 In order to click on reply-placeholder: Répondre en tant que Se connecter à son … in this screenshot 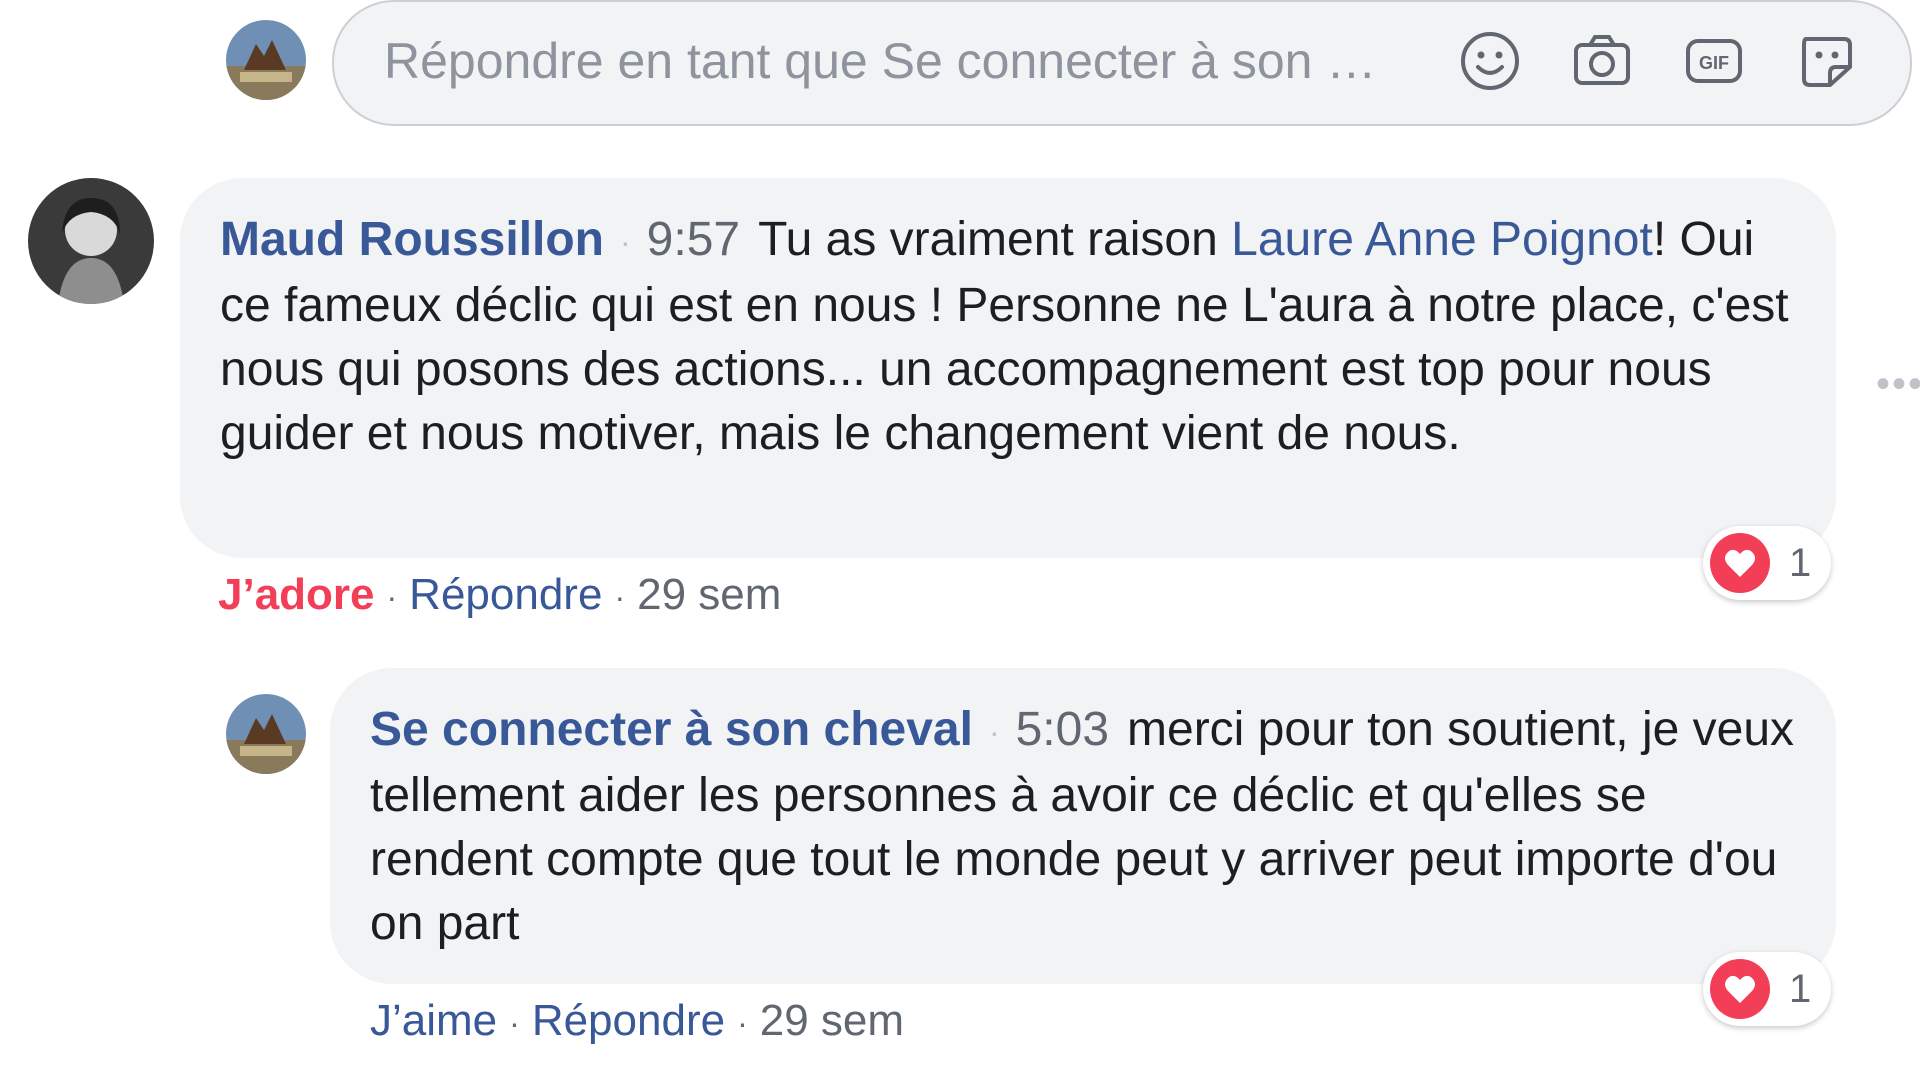, I will do `click(880, 61)`.